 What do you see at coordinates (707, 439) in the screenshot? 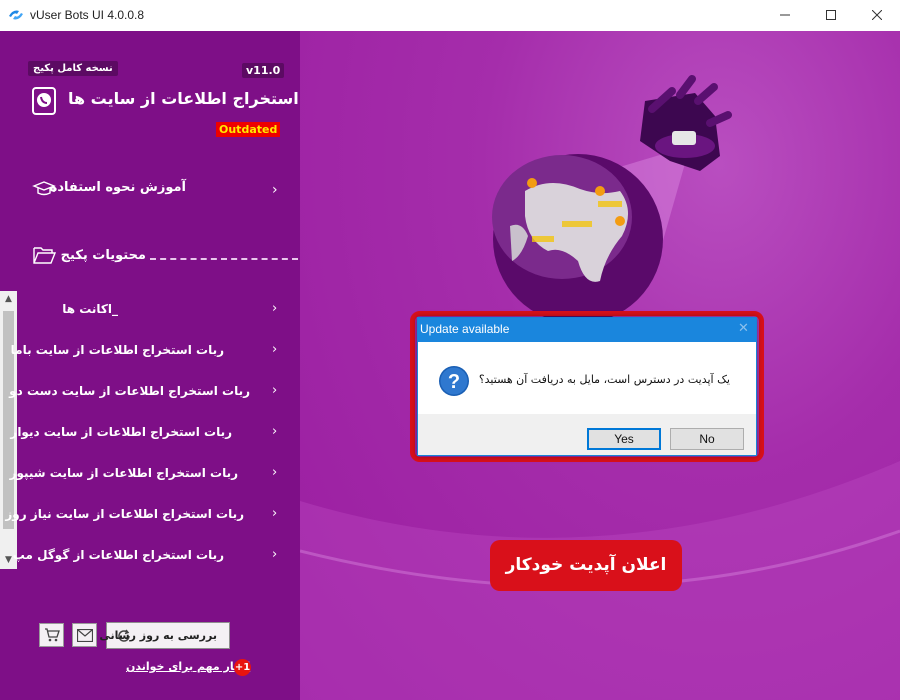
I see `no-button: No` at bounding box center [707, 439].